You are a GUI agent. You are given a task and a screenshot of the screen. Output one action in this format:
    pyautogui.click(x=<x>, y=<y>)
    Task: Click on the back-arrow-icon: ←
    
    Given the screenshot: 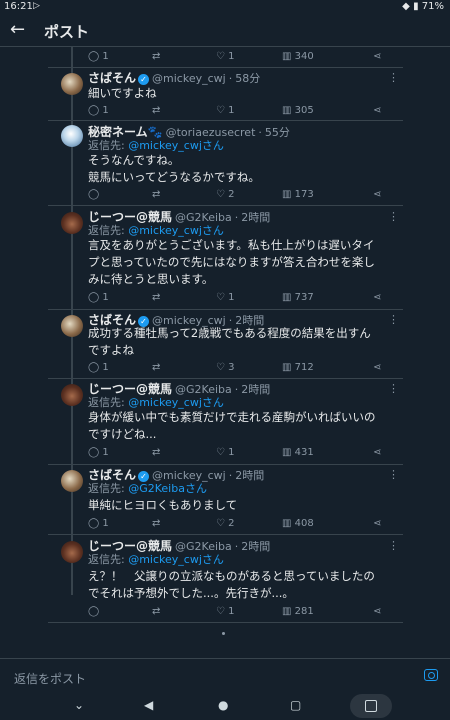 What is the action you would take?
    pyautogui.click(x=17, y=29)
    